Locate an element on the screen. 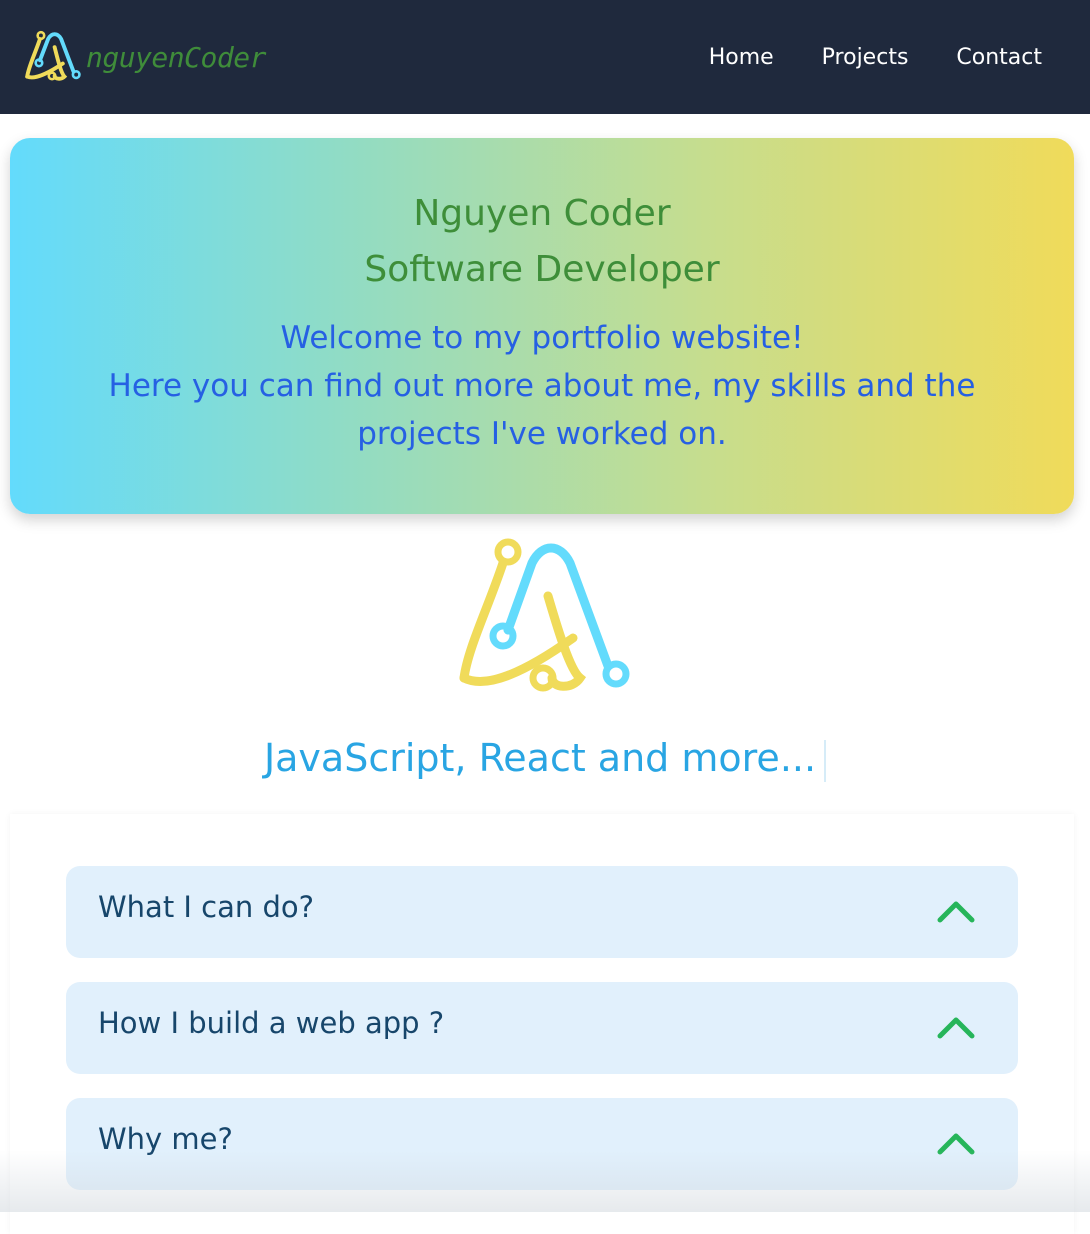  brand-name: nguyenCoder is located at coordinates (176, 57).